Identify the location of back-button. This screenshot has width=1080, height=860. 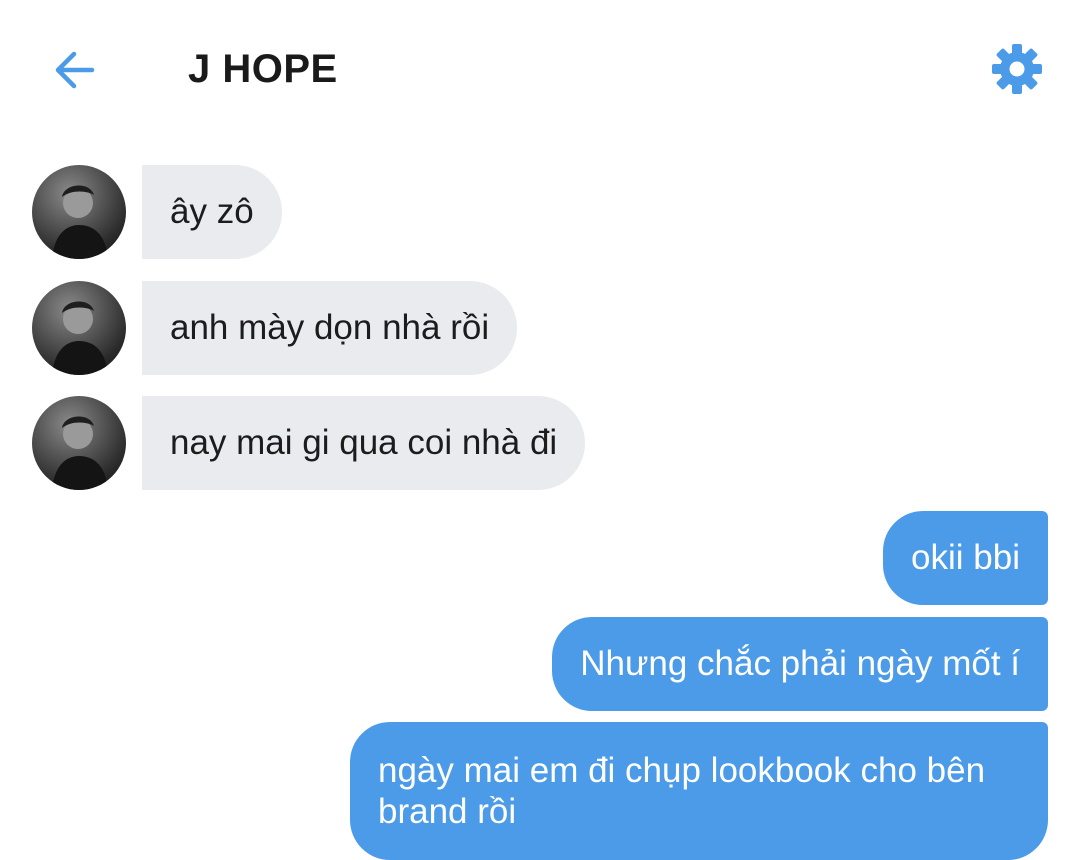
(74, 72).